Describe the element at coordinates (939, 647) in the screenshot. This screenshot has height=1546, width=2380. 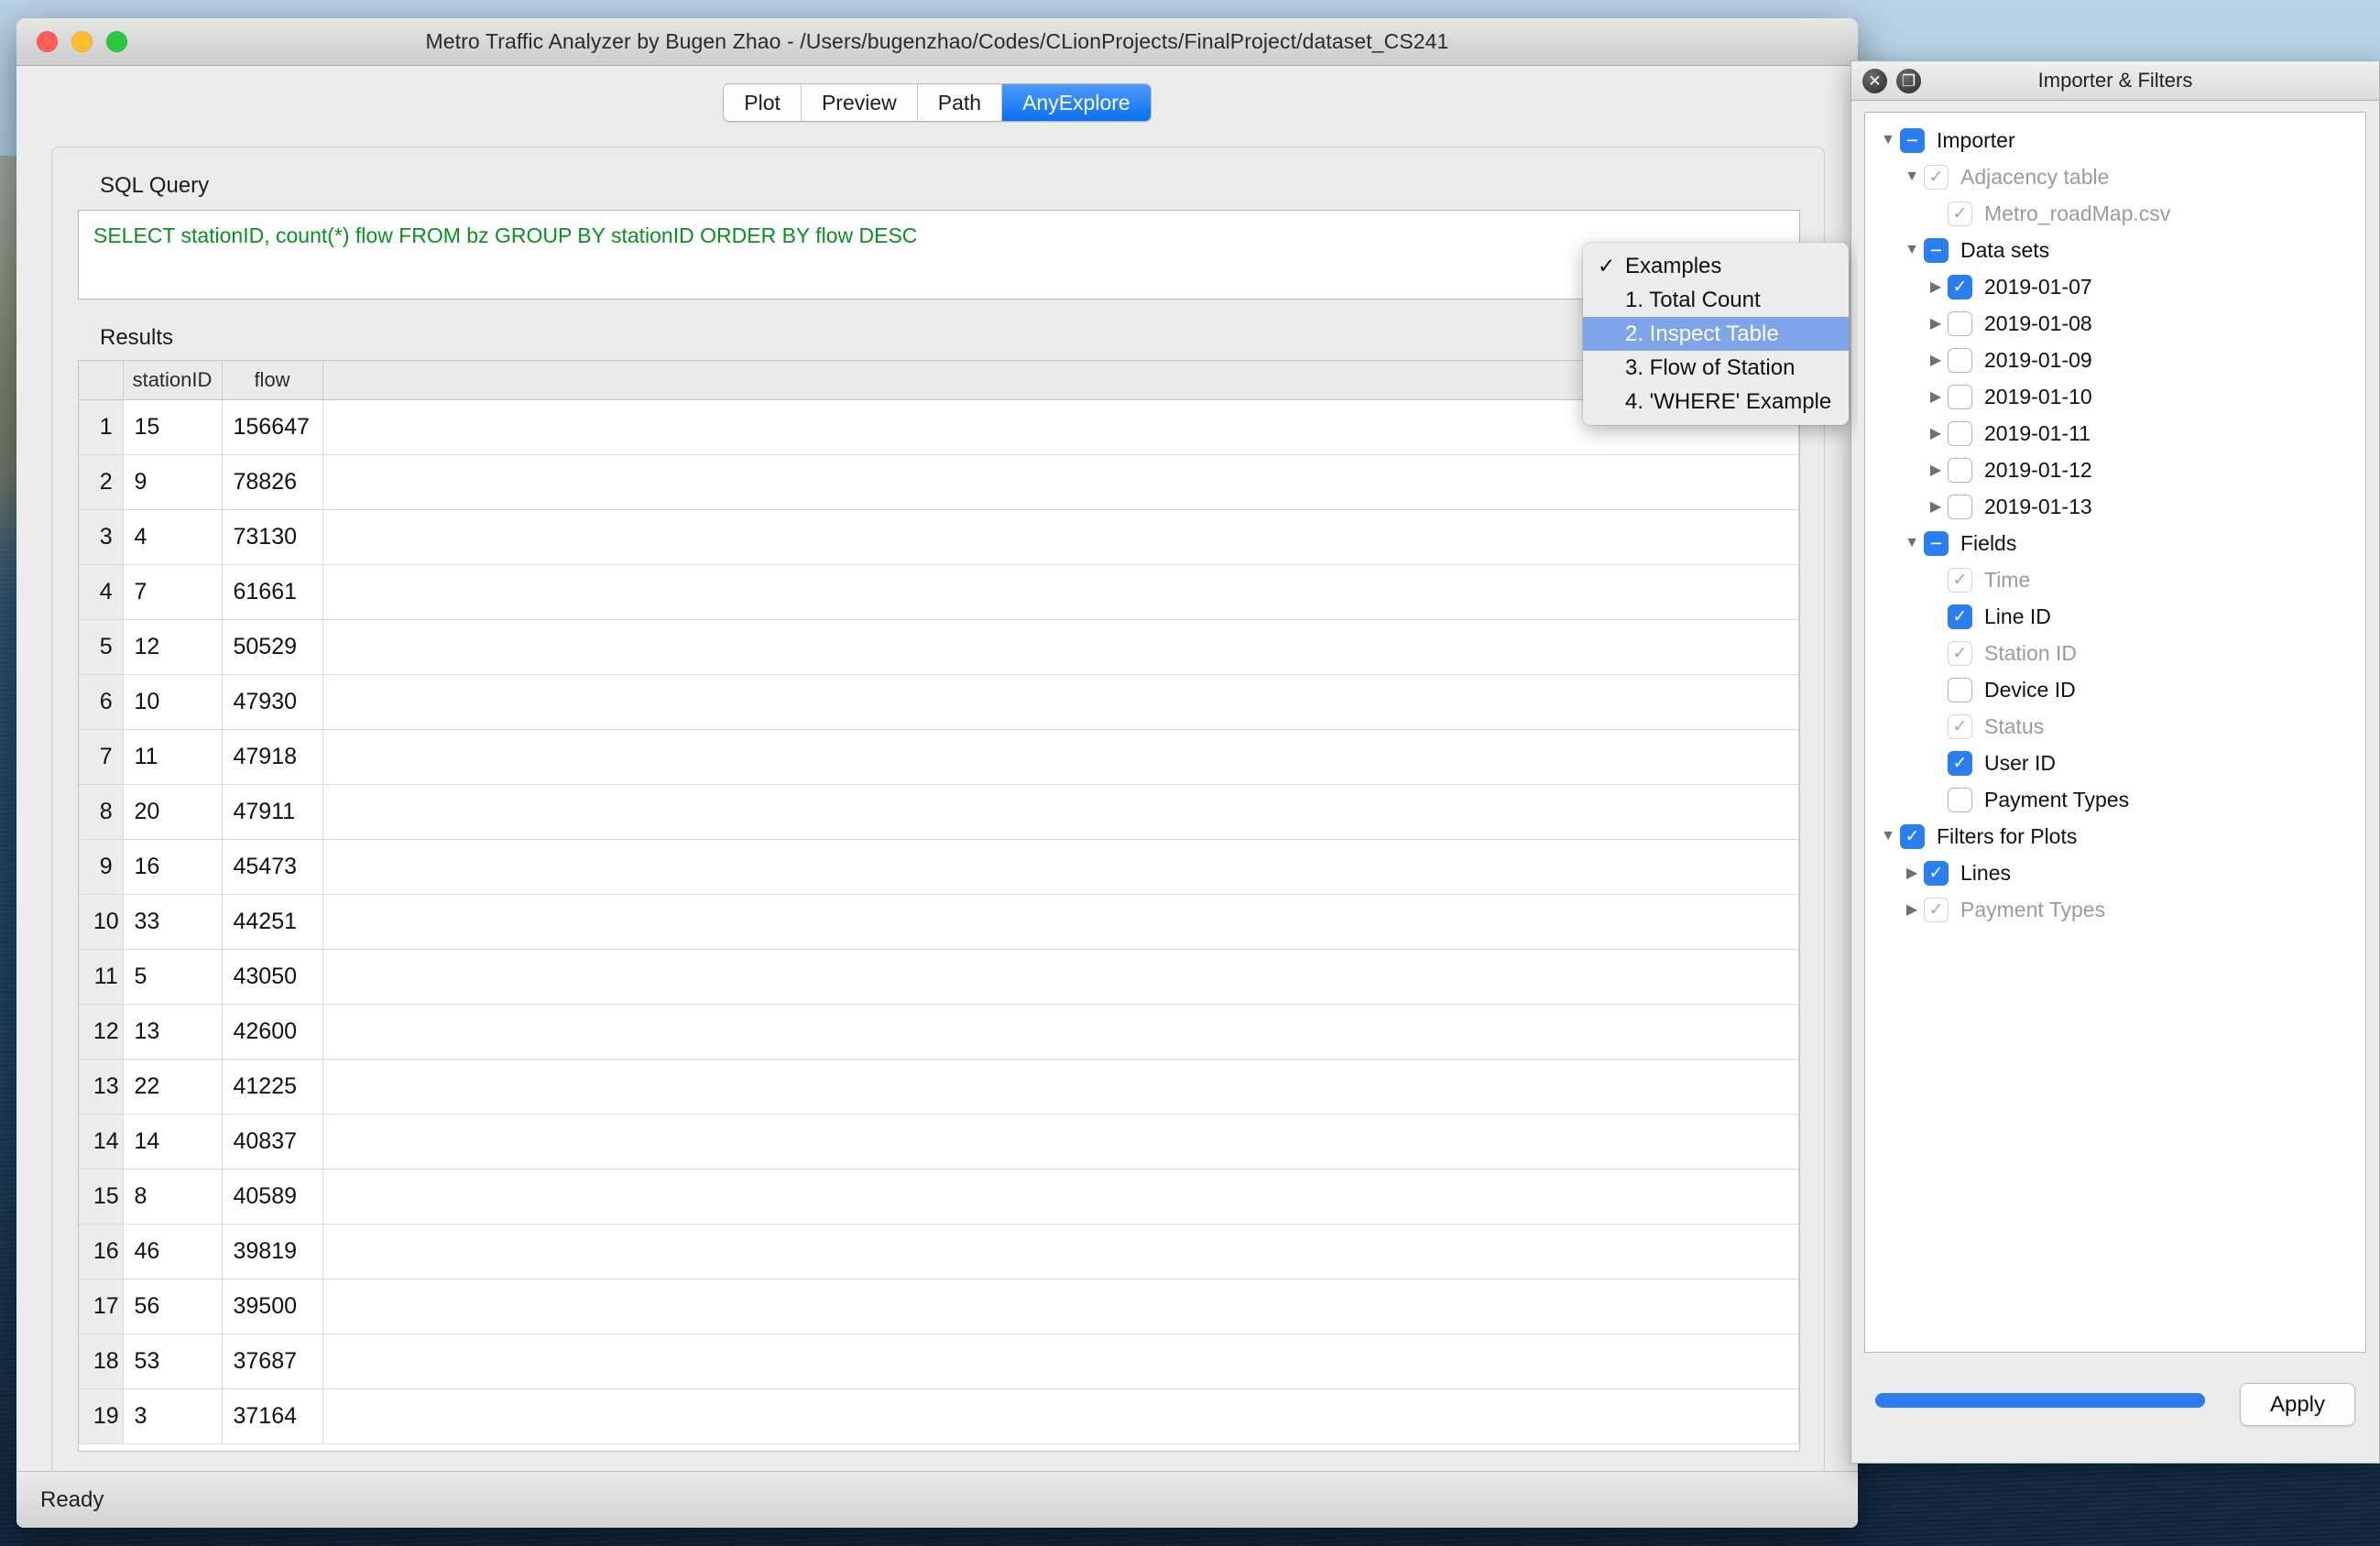
I see `table-row: 5 12 50529` at that location.